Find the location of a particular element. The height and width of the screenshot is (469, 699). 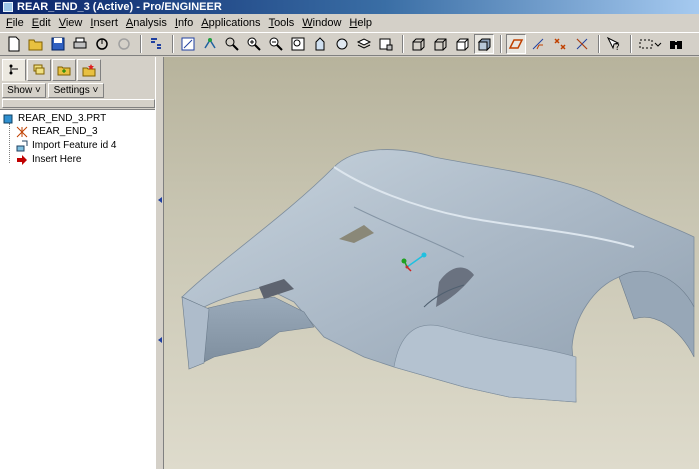

no-hidden-icon is located at coordinates (462, 44).